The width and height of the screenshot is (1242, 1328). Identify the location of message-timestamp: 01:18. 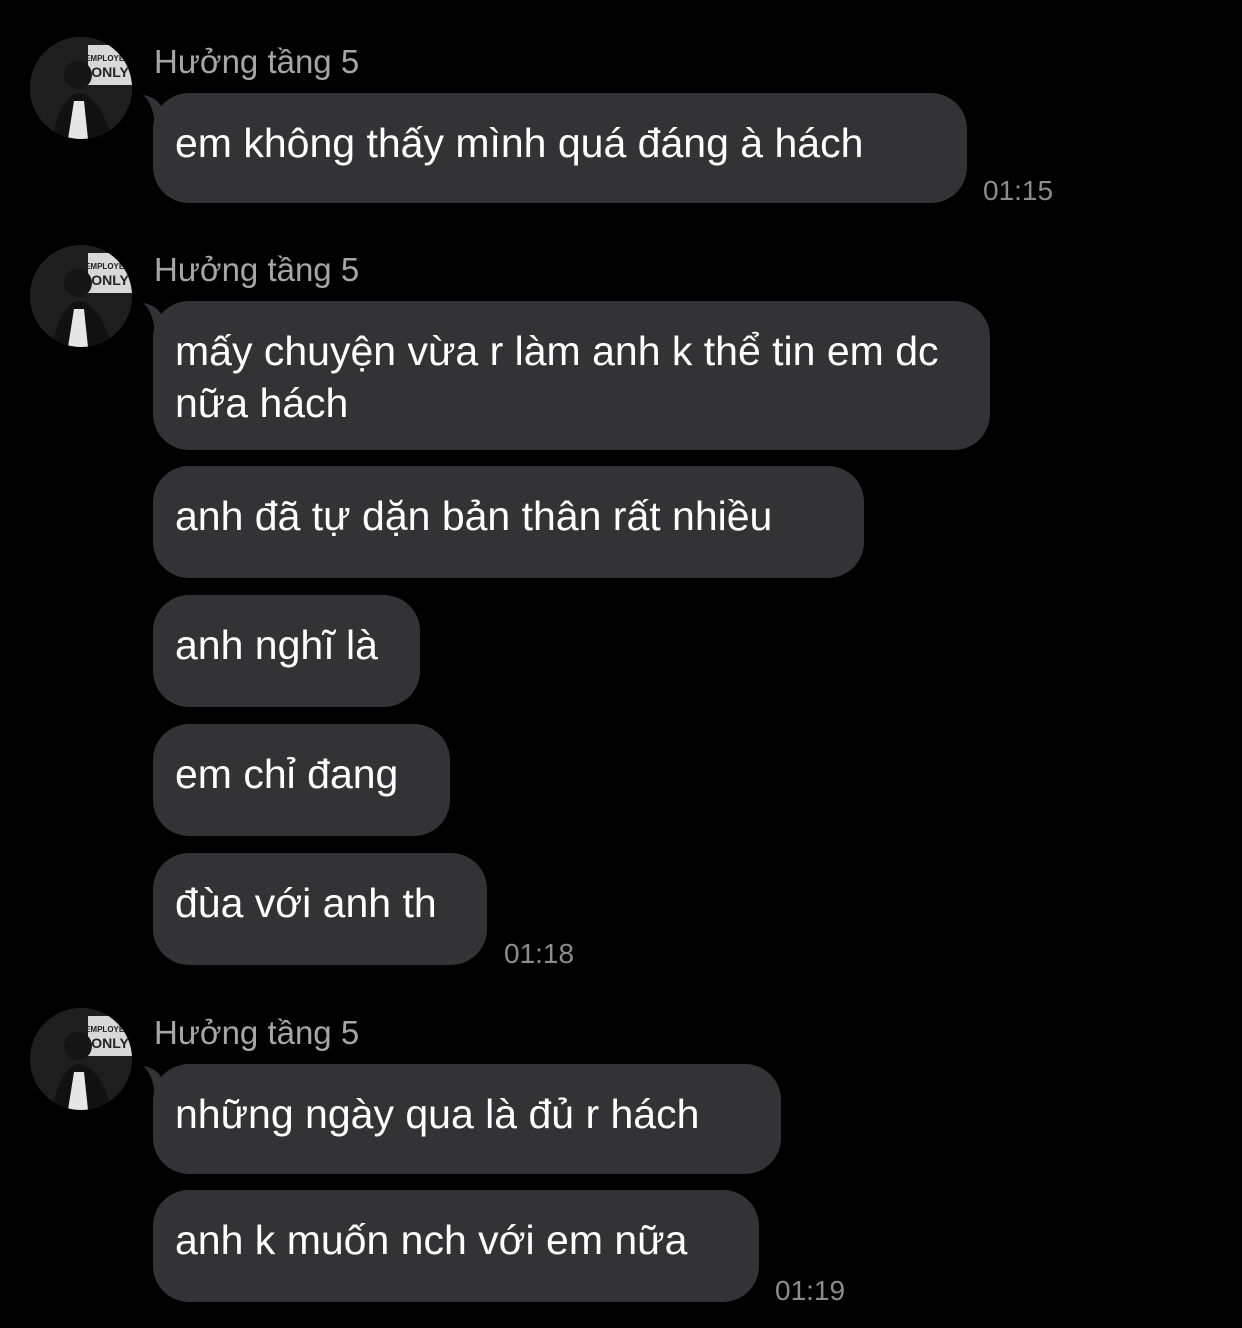
(539, 953).